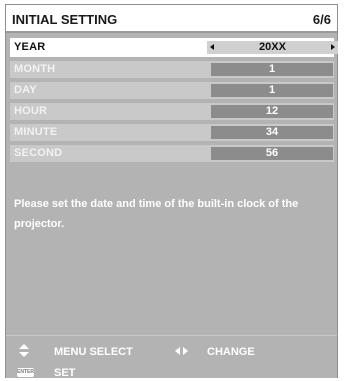 This screenshot has width=345, height=381. Describe the element at coordinates (65, 19) in the screenshot. I see `panel-title: INITIAL SETTING` at that location.